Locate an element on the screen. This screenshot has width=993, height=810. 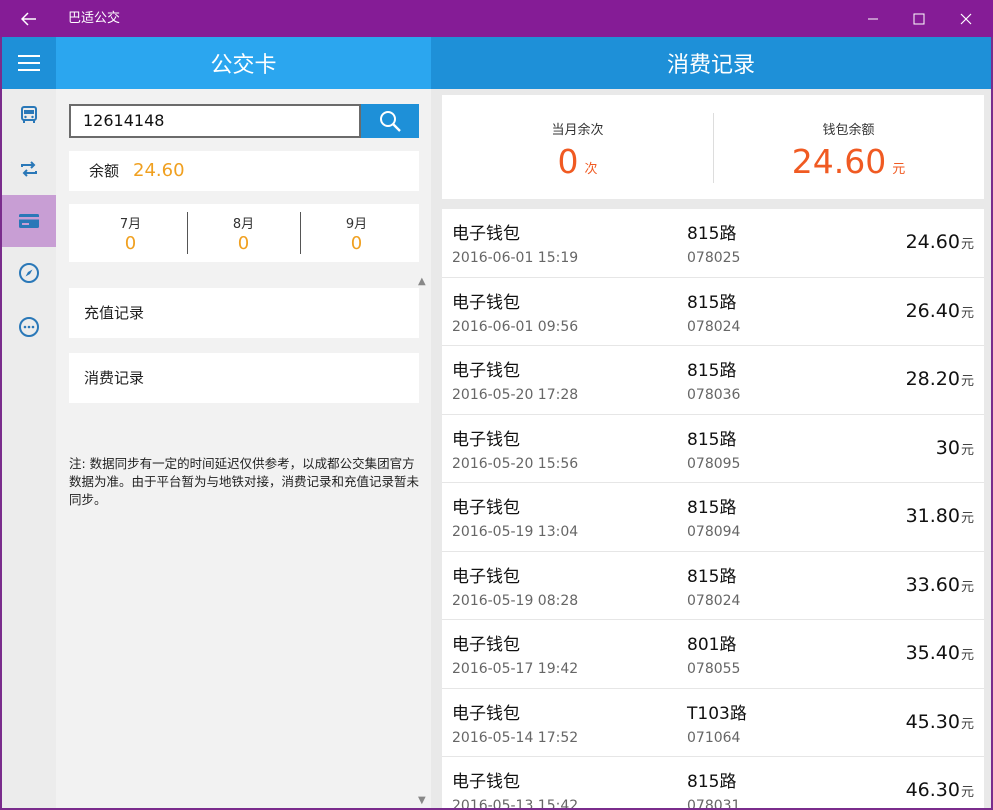
compass-icon is located at coordinates (29, 273).